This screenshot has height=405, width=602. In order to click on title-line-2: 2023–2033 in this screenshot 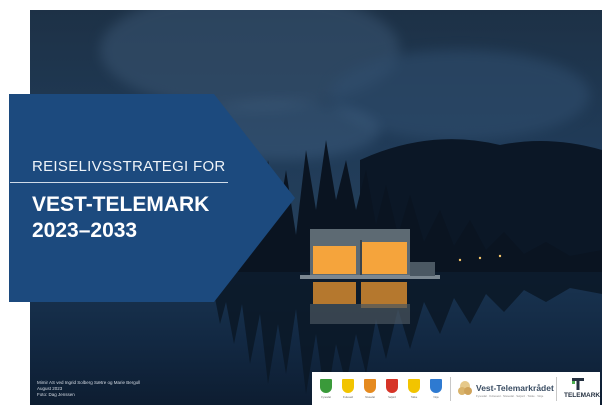, I will do `click(85, 230)`.